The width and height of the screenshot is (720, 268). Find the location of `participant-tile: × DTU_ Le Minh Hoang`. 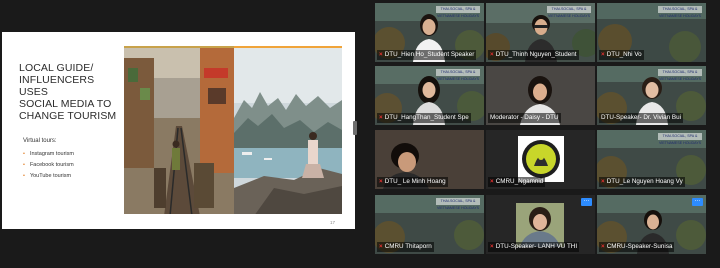

participant-tile: × DTU_ Le Minh Hoang is located at coordinates (429, 159).